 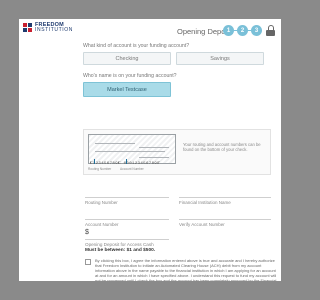 What do you see at coordinates (127, 89) in the screenshot?
I see `account-holder-option-button: Markel Testcase` at bounding box center [127, 89].